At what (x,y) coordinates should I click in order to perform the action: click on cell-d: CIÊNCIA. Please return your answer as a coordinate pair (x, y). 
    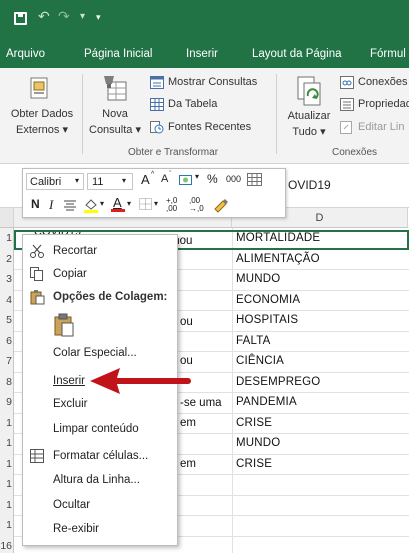
    Looking at the image, I should click on (260, 361).